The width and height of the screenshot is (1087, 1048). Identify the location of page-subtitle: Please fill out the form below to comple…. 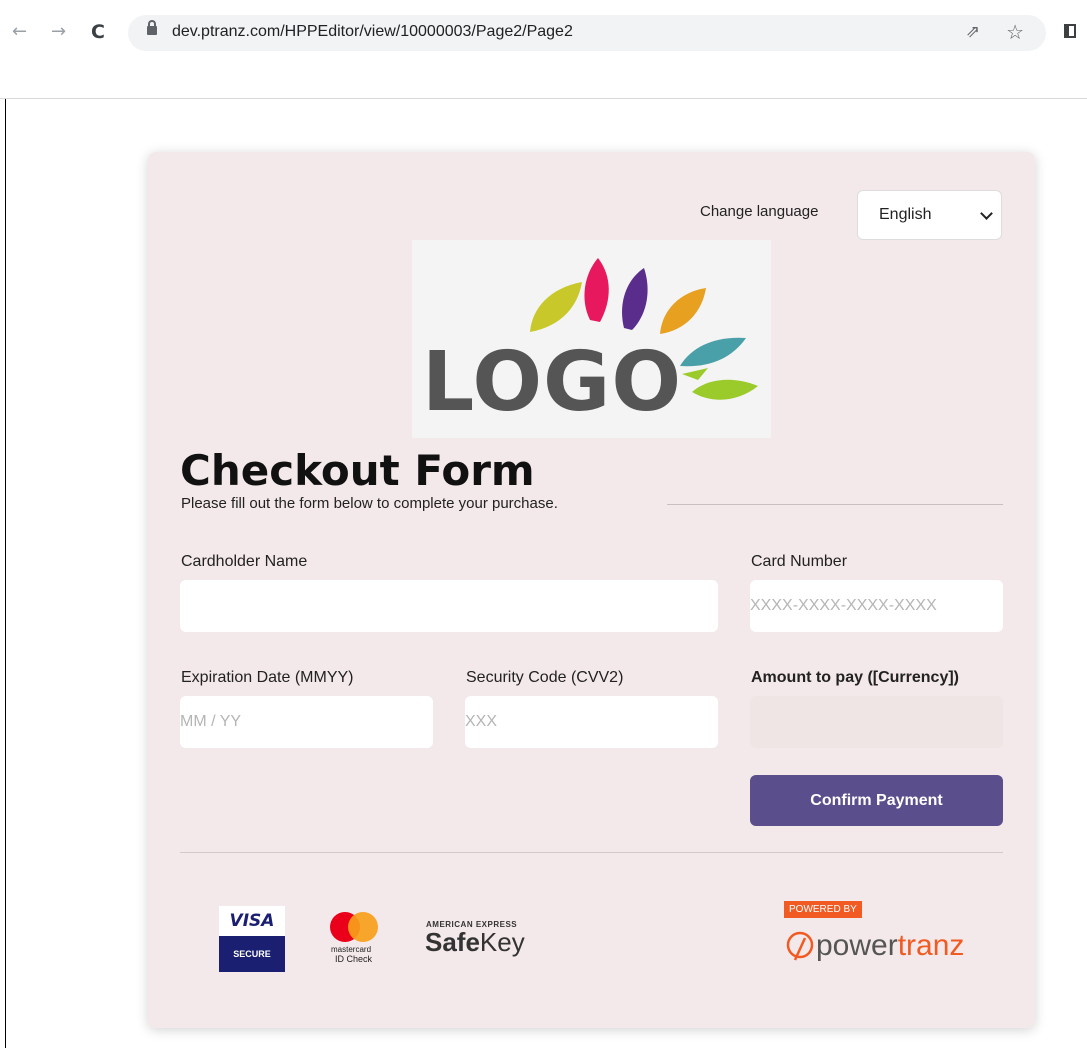
(369, 503).